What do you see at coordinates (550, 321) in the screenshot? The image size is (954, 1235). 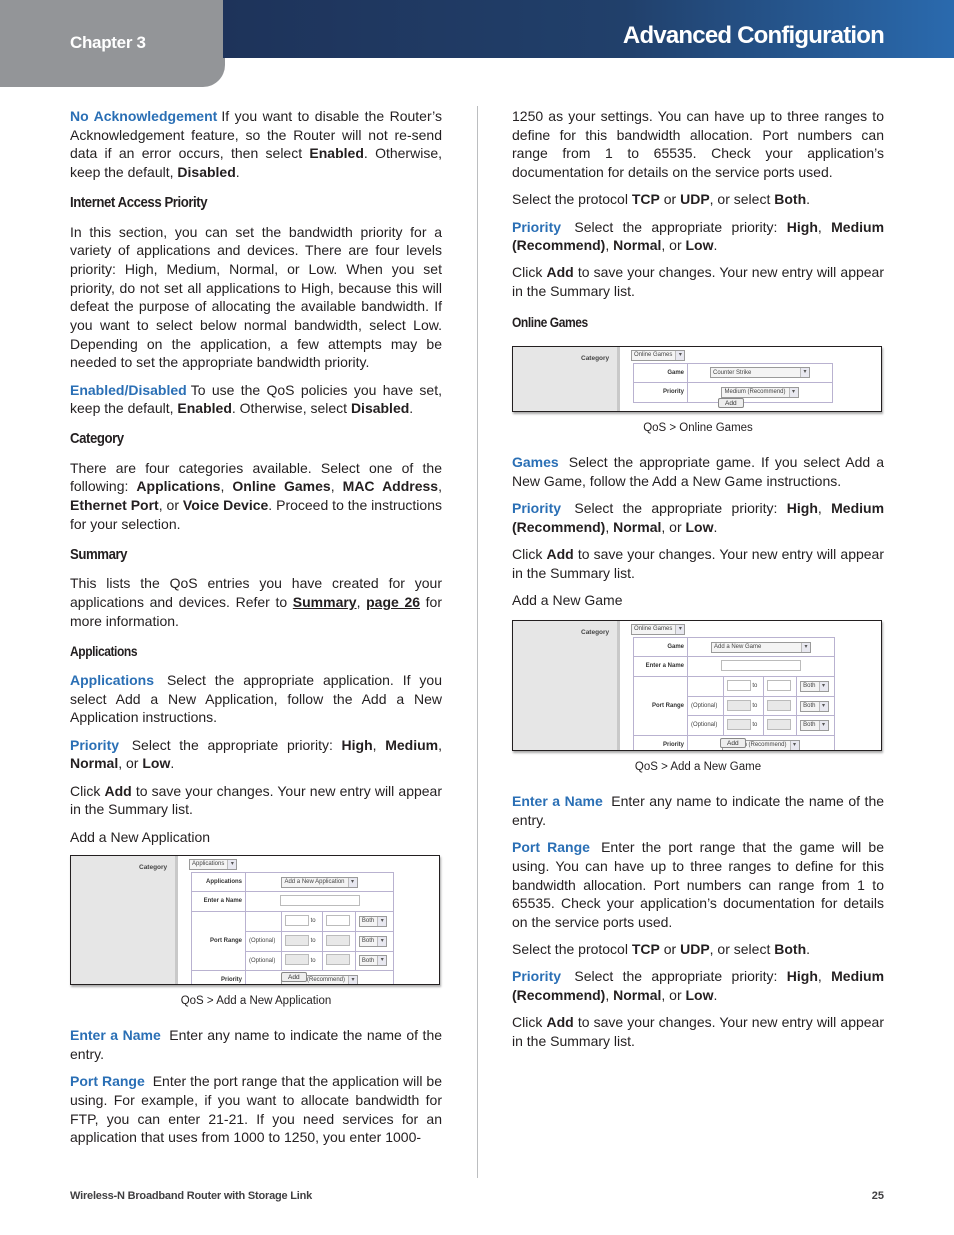 I see `subsection-heading: Online Games` at bounding box center [550, 321].